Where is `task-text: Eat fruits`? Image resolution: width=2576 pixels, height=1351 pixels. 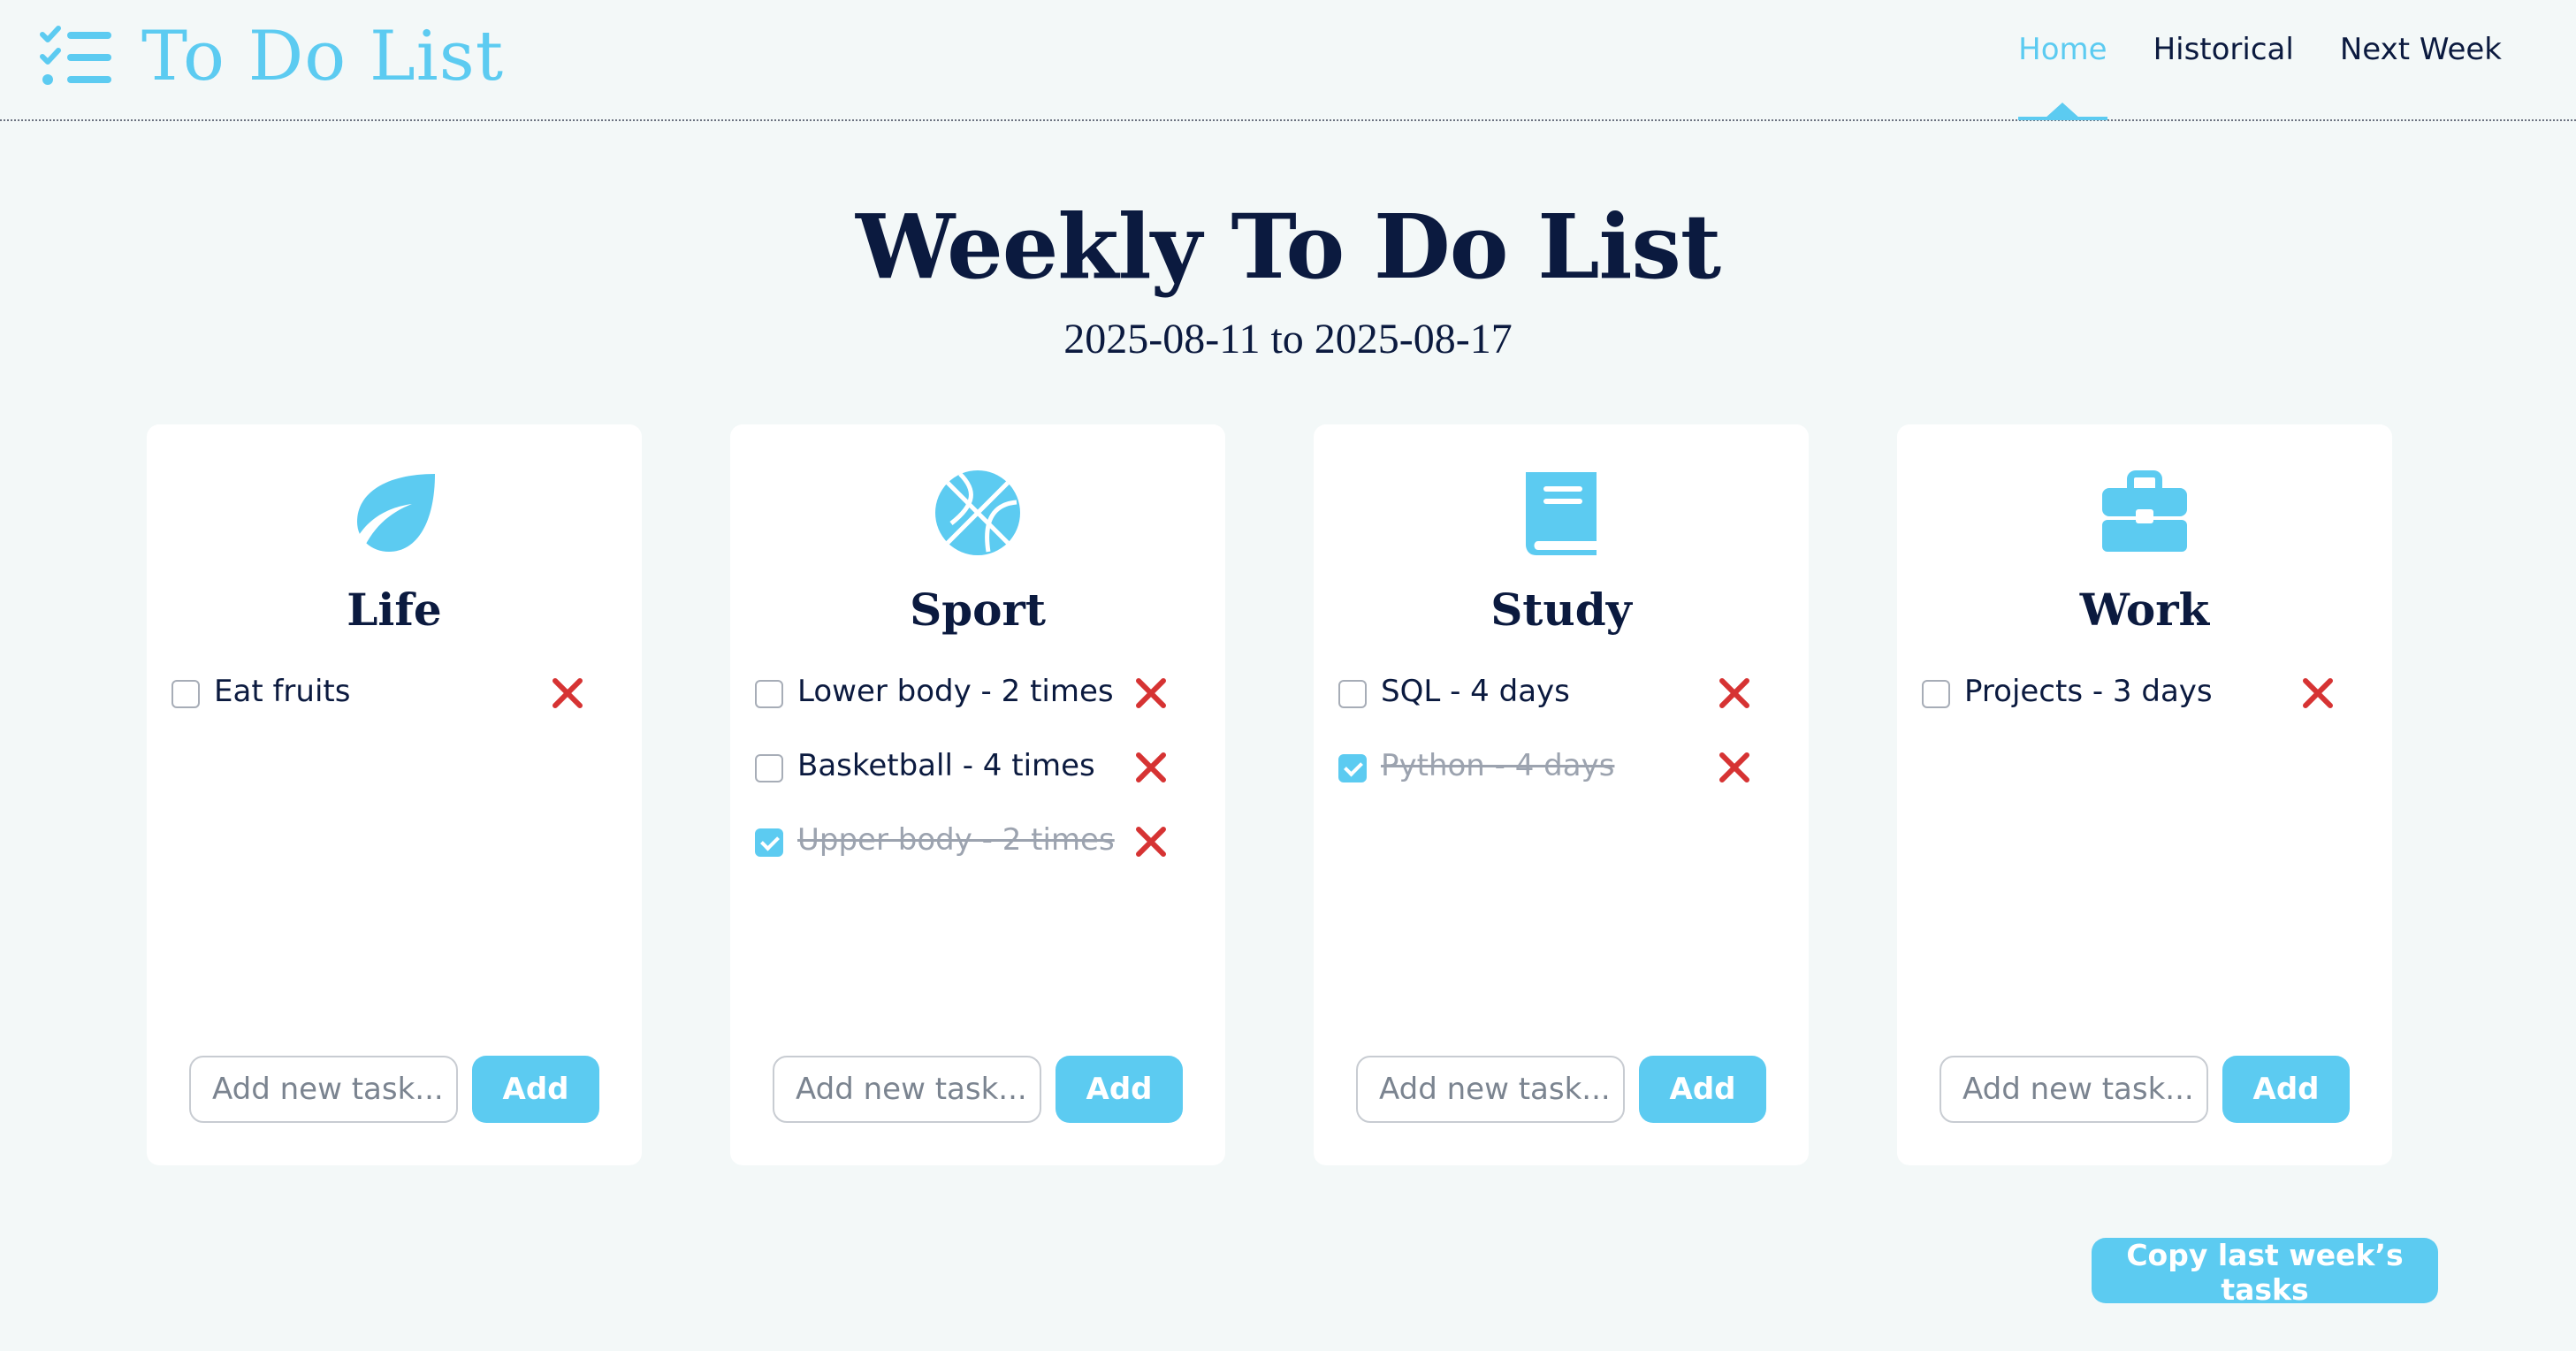 task-text: Eat fruits is located at coordinates (282, 691).